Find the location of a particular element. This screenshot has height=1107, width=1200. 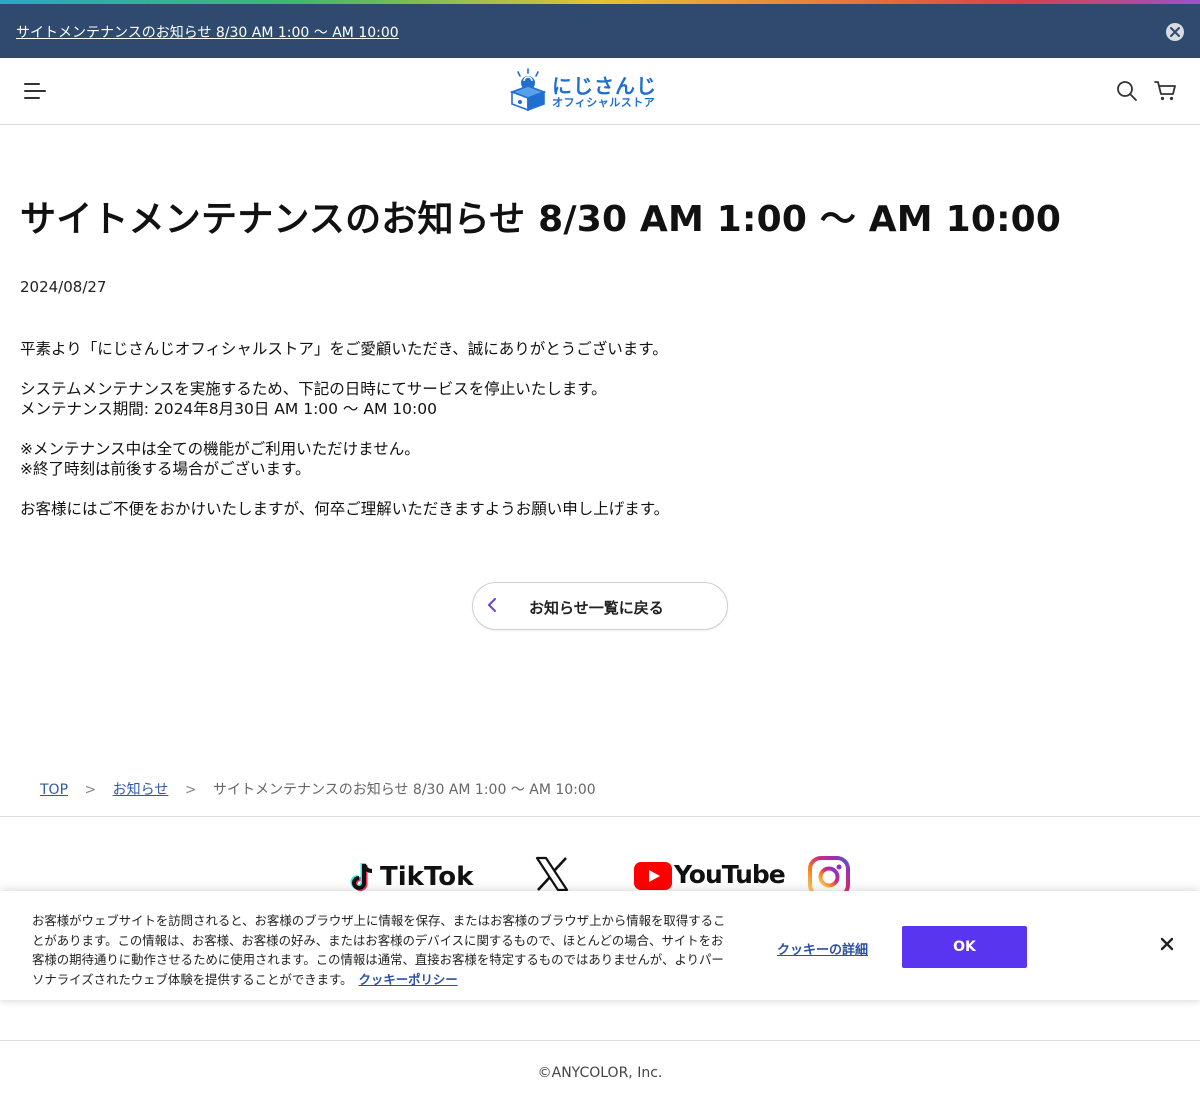

x-link is located at coordinates (554, 876).